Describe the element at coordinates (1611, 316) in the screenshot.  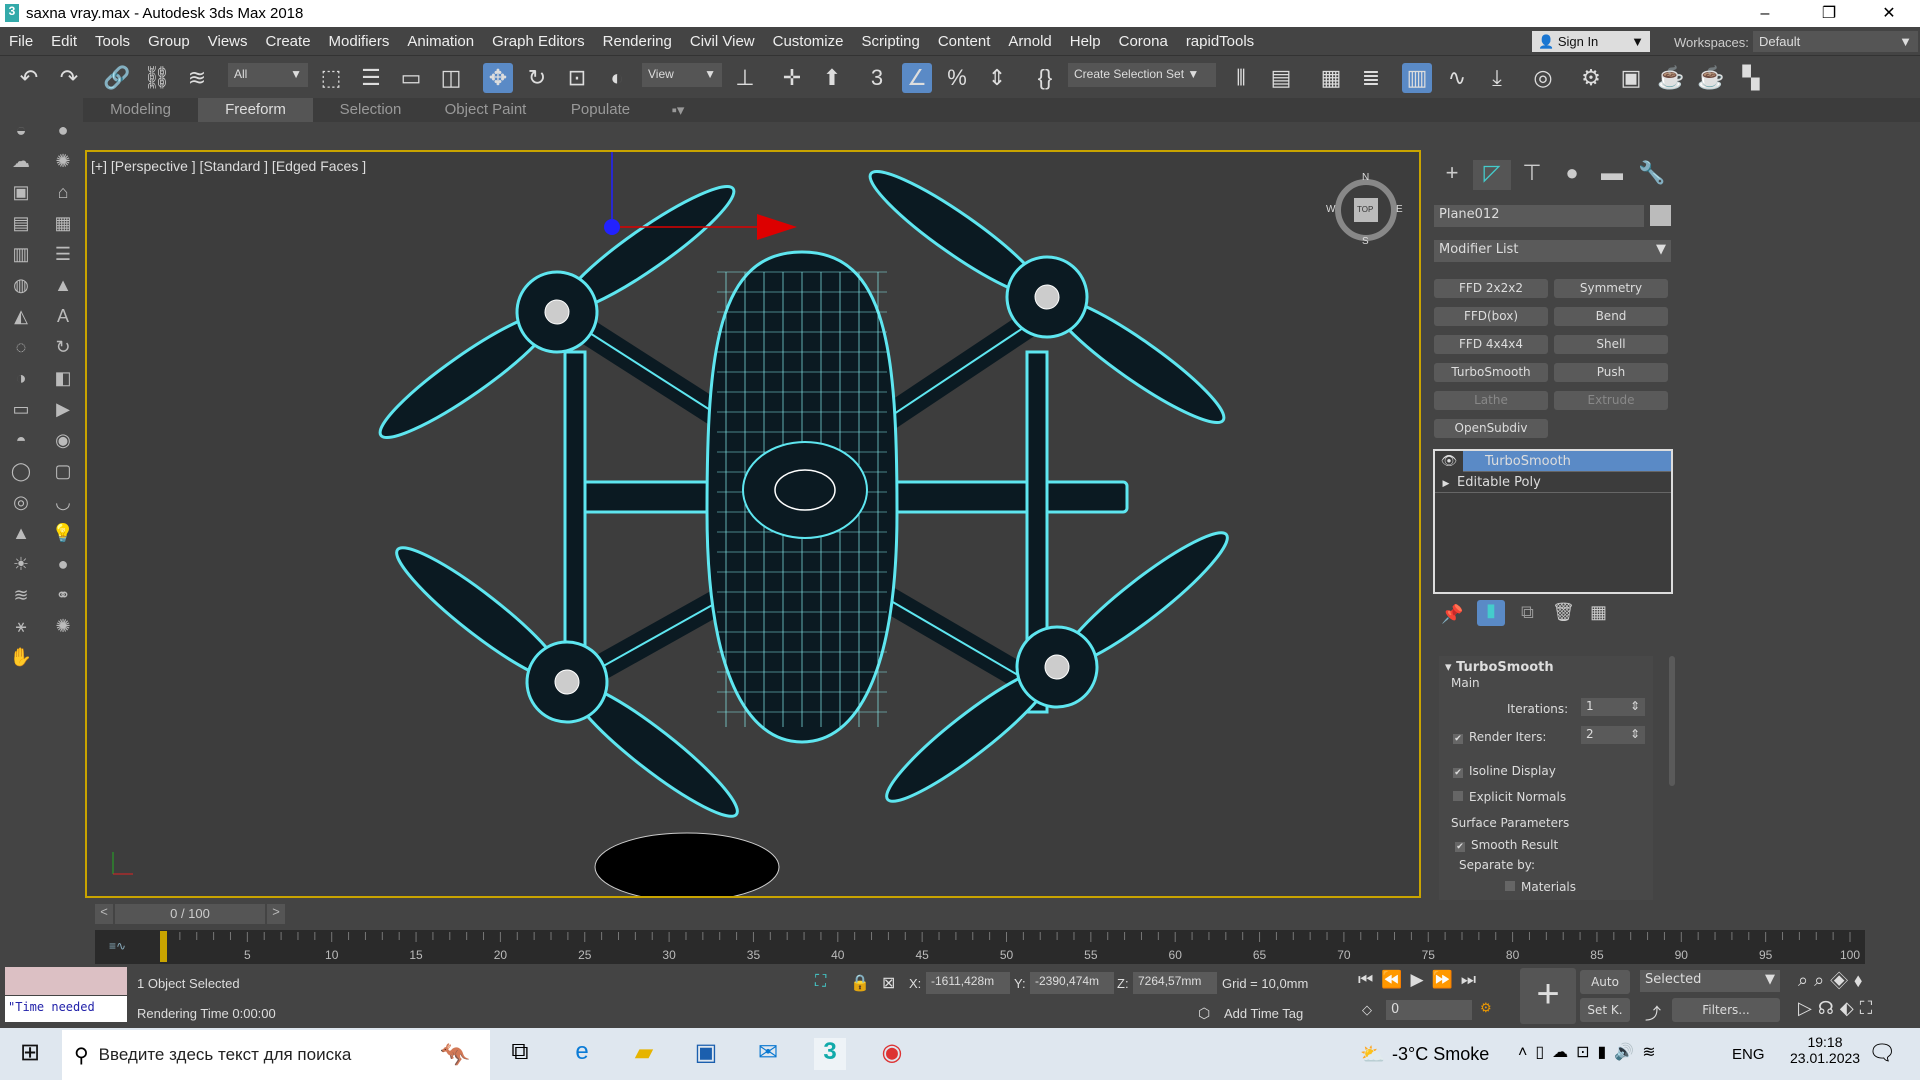
I see `modifier-button-bend: Bend` at that location.